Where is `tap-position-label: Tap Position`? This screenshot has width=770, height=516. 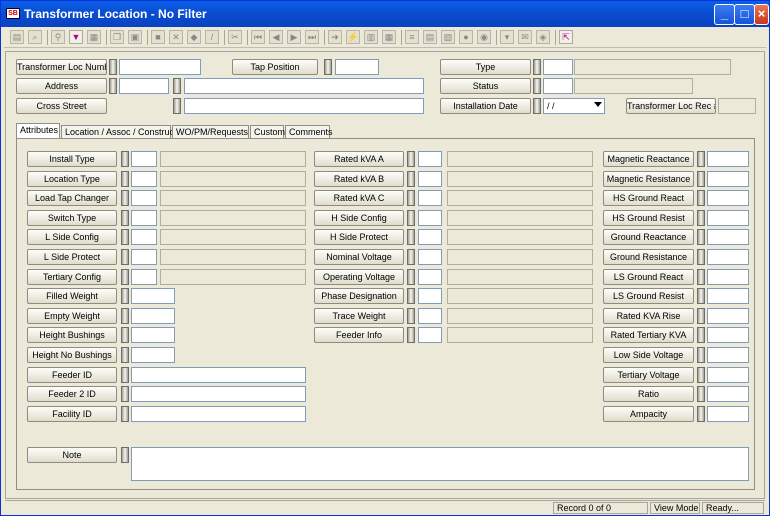
tap-position-label: Tap Position is located at coordinates (275, 67).